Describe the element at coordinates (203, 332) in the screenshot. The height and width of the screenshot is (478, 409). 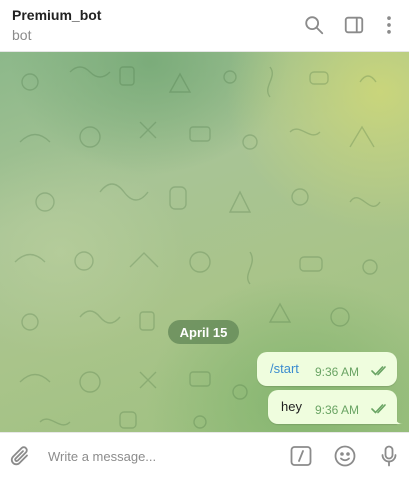
I see `date-separator: April 15` at that location.